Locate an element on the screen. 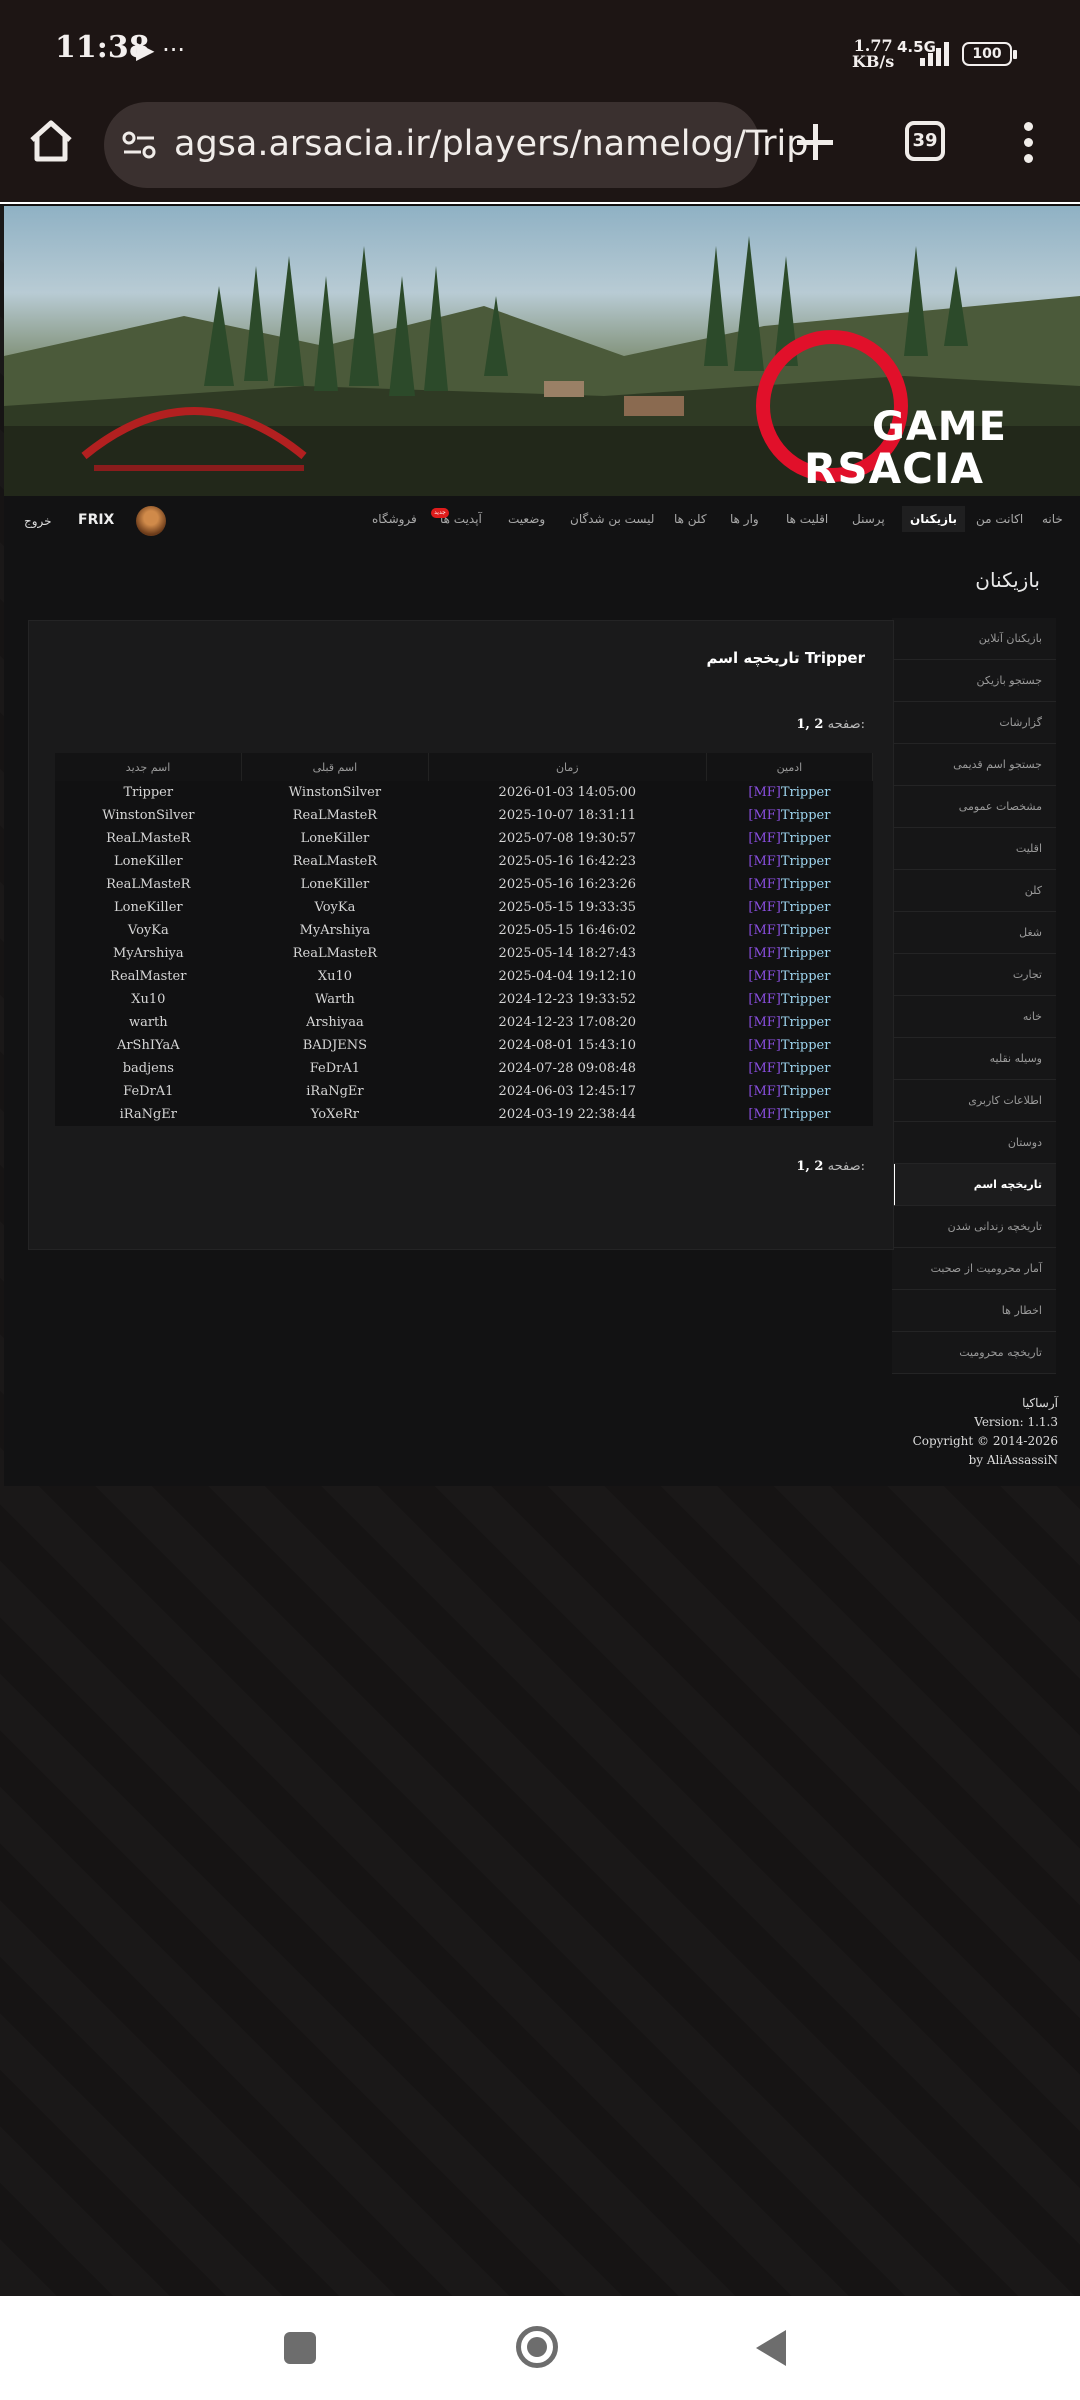  cell-time: 2025-05-15 16:46:02 is located at coordinates (567, 930).